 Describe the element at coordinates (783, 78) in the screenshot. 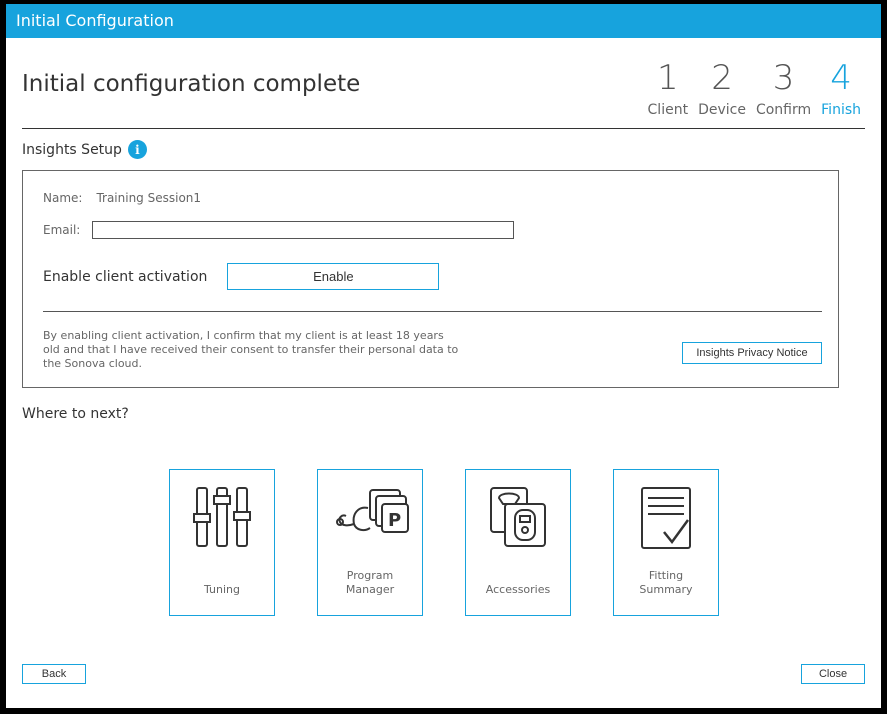

I see `step-number: 3` at that location.